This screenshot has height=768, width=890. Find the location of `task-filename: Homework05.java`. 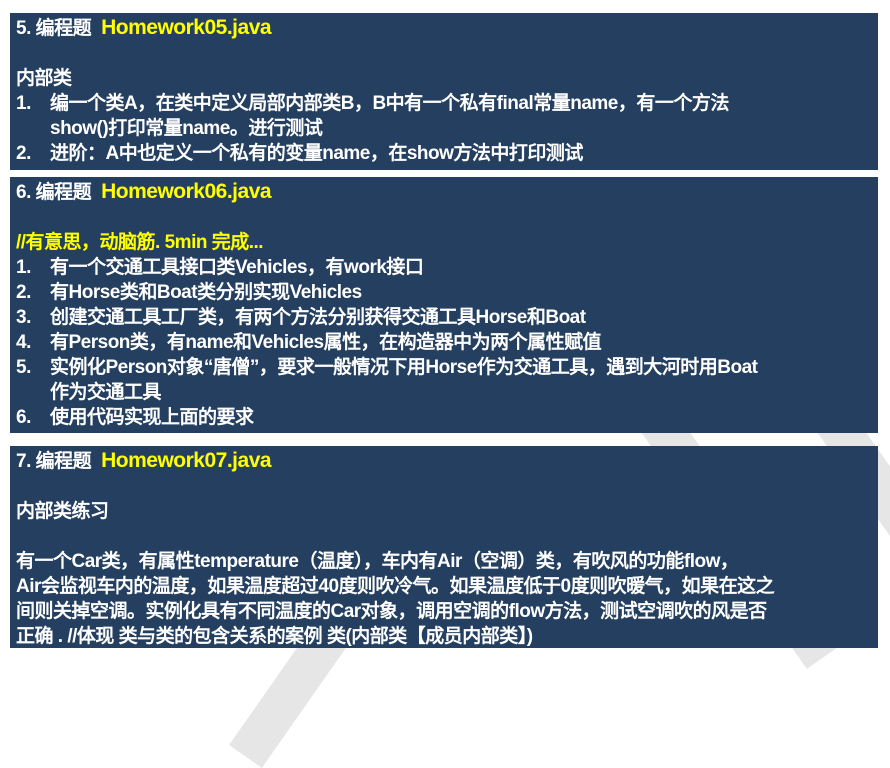

task-filename: Homework05.java is located at coordinates (186, 27).